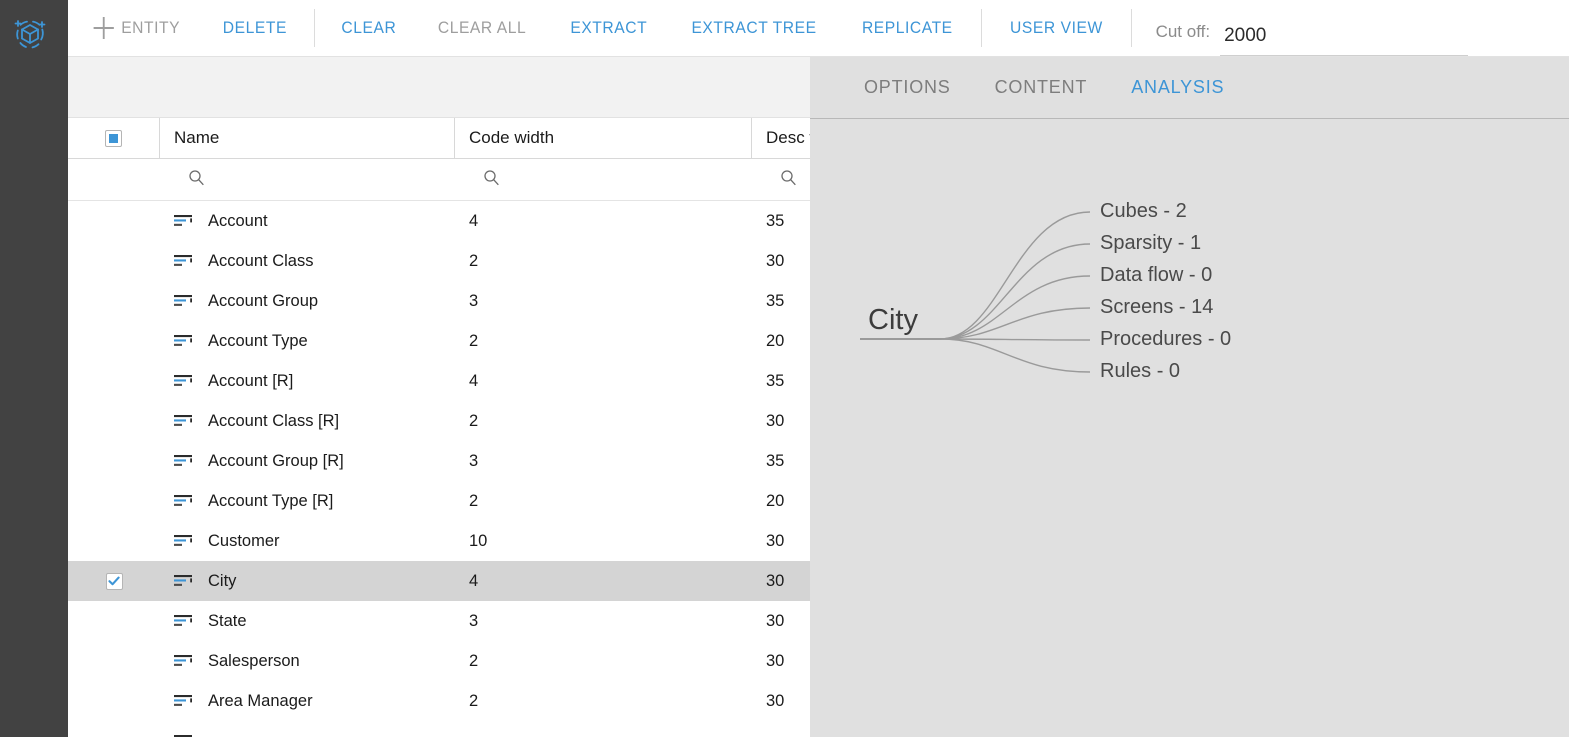  I want to click on plus-icon, so click(103, 28).